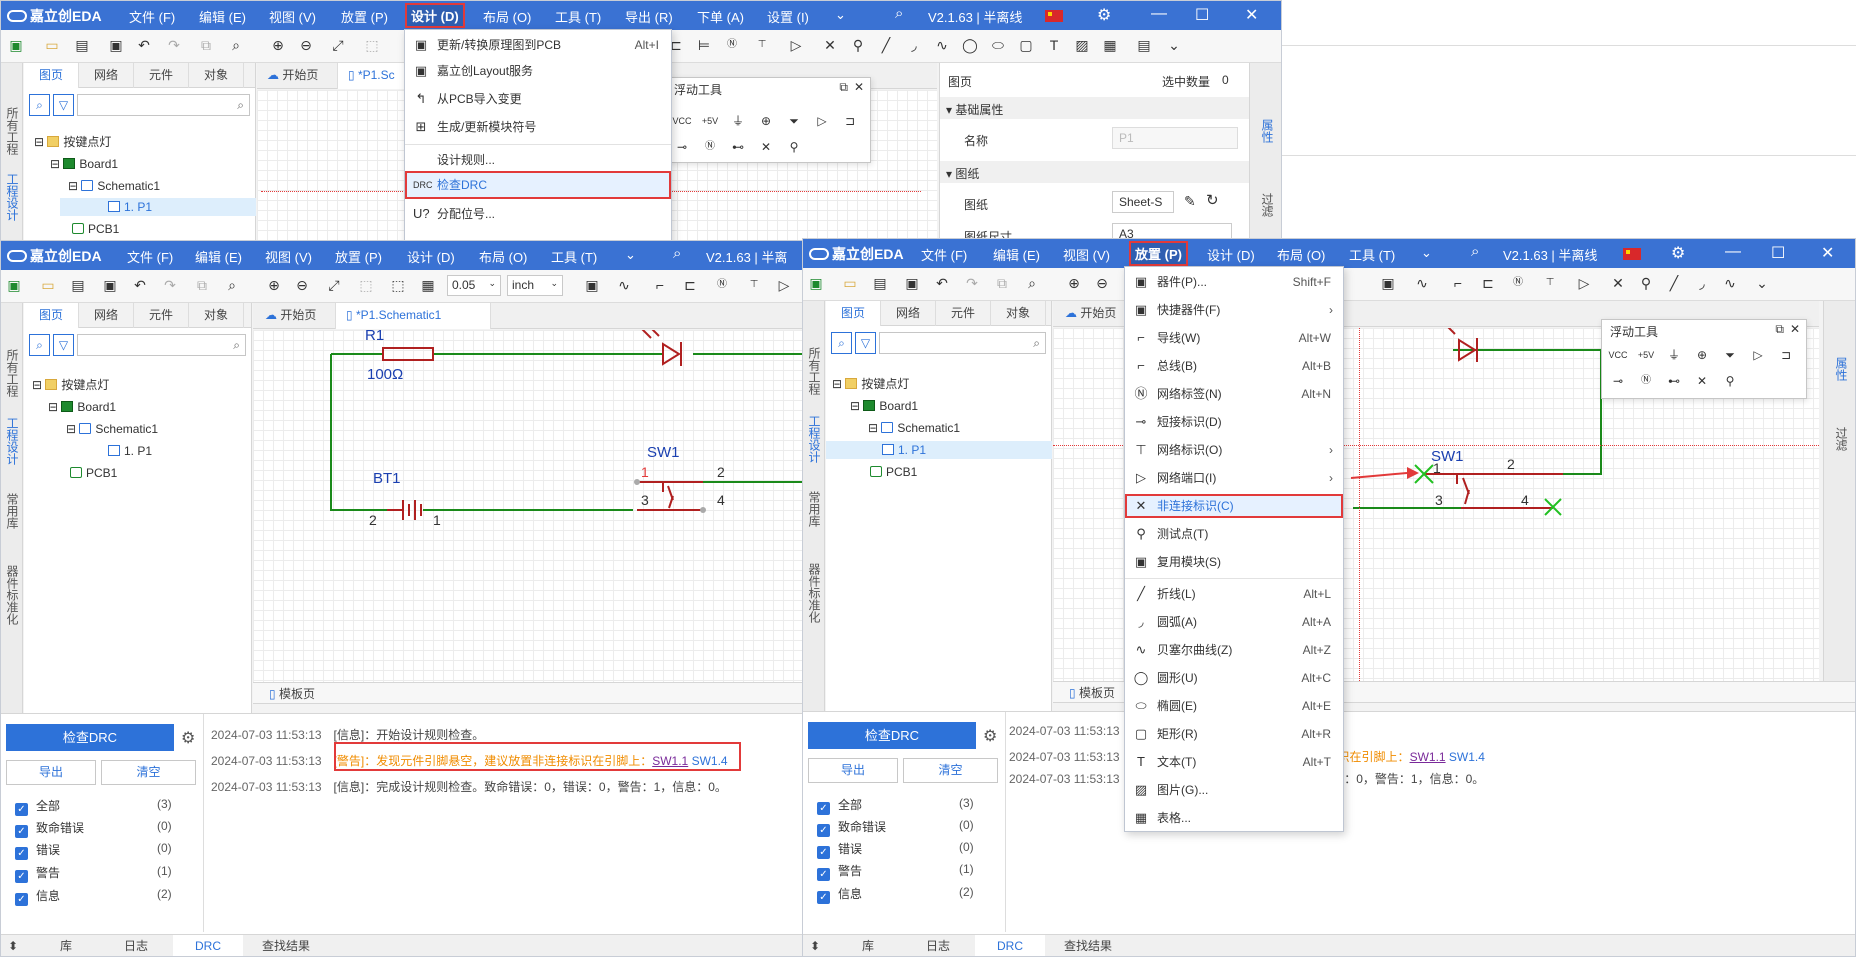 The width and height of the screenshot is (1856, 957). Describe the element at coordinates (161, 75) in the screenshot. I see `tab-components: 元件` at that location.